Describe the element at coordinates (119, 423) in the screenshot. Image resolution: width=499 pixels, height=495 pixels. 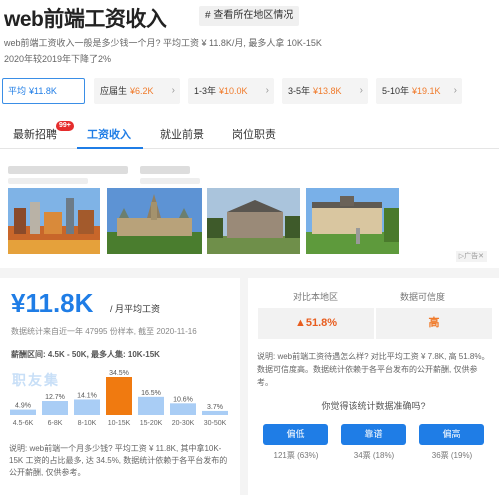
I see `chart-category-label: 10-15K` at that location.